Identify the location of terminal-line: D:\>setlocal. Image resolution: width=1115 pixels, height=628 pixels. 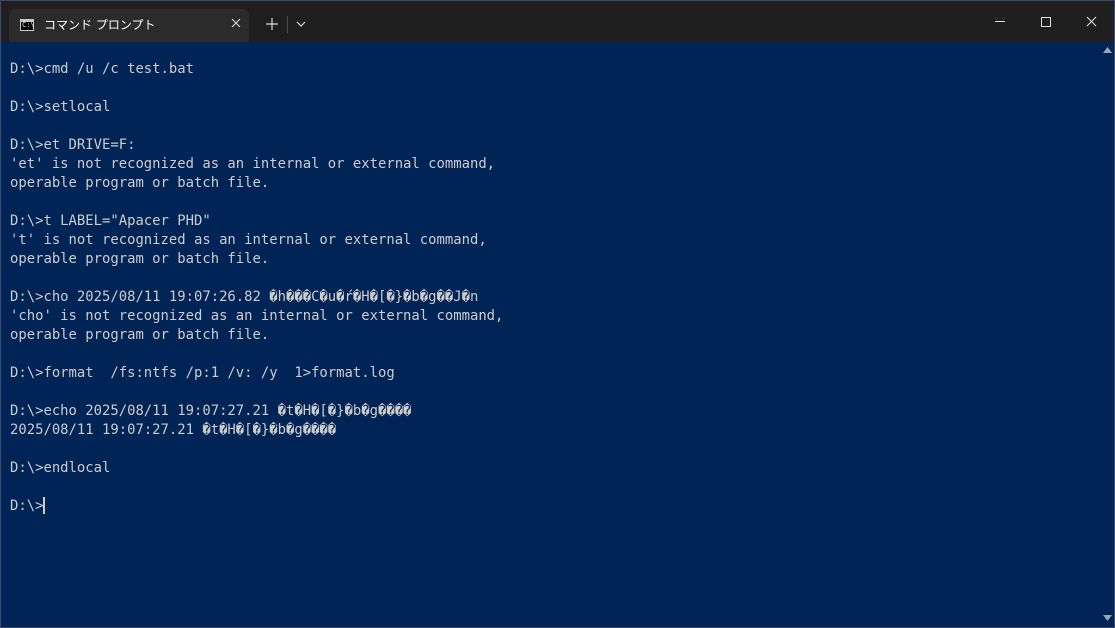
(60, 107).